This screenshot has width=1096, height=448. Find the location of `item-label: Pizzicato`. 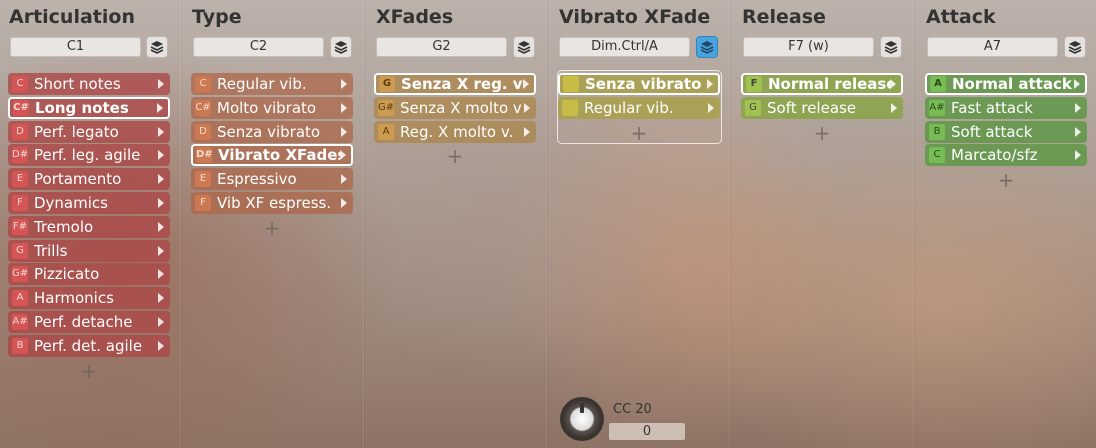

item-label: Pizzicato is located at coordinates (67, 274).